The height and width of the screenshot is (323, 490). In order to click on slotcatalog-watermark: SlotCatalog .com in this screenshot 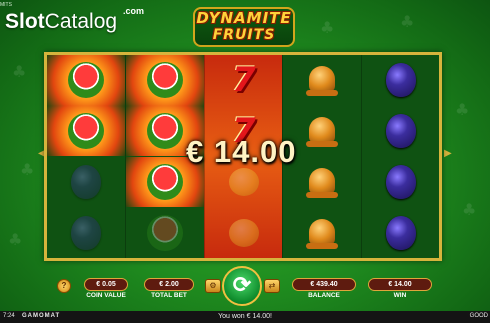, I will do `click(74, 20)`.